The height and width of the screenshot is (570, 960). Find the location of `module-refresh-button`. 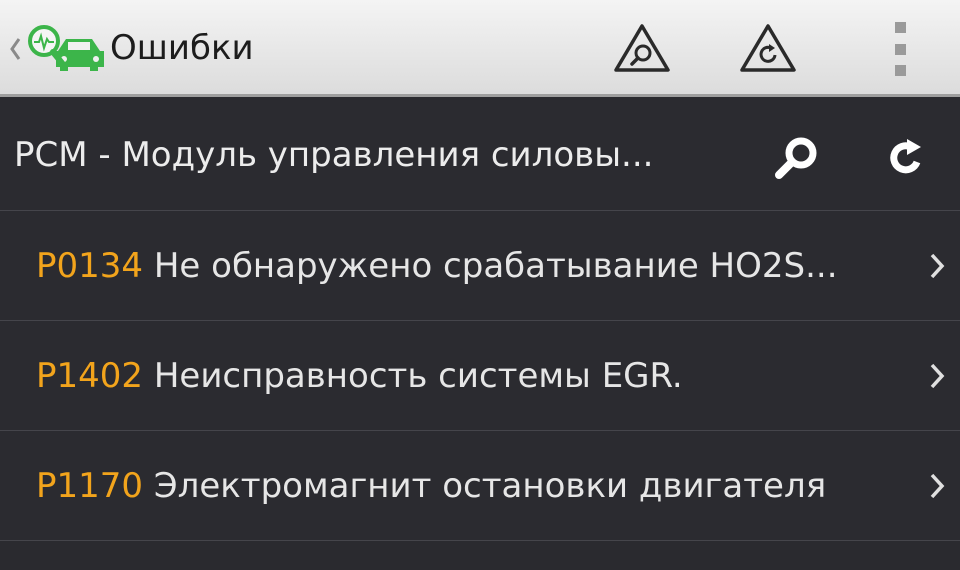

module-refresh-button is located at coordinates (906, 158).